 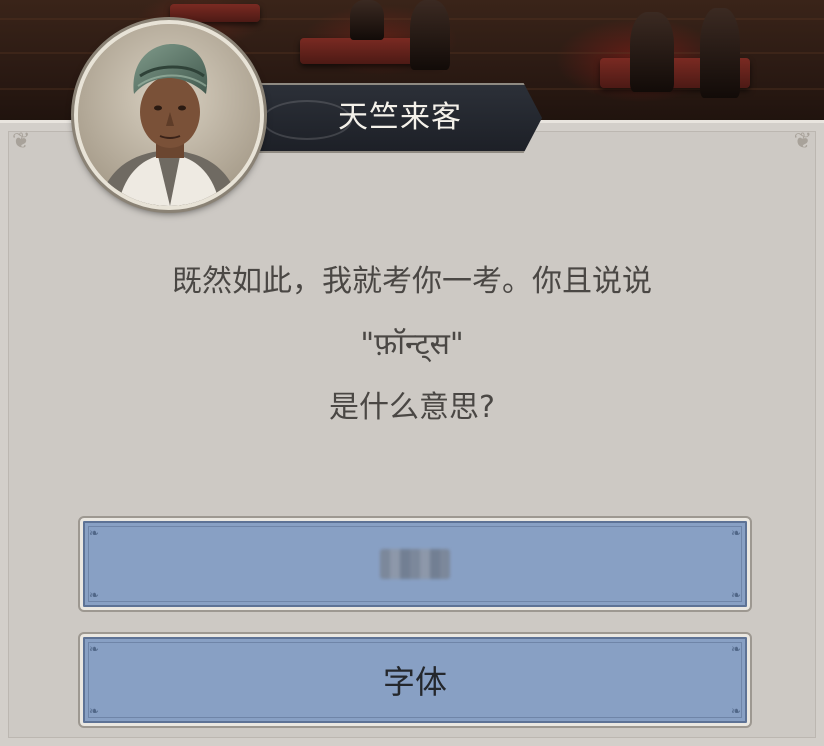 I want to click on turbaned-traveler-portrait-icon, so click(x=169, y=115).